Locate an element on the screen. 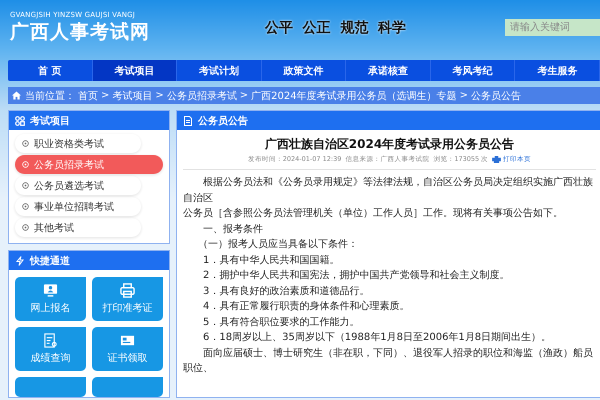 Image resolution: width=600 pixels, height=400 pixels. article-paragraph: （一）报考人员应当具备以下条件： is located at coordinates (278, 245).